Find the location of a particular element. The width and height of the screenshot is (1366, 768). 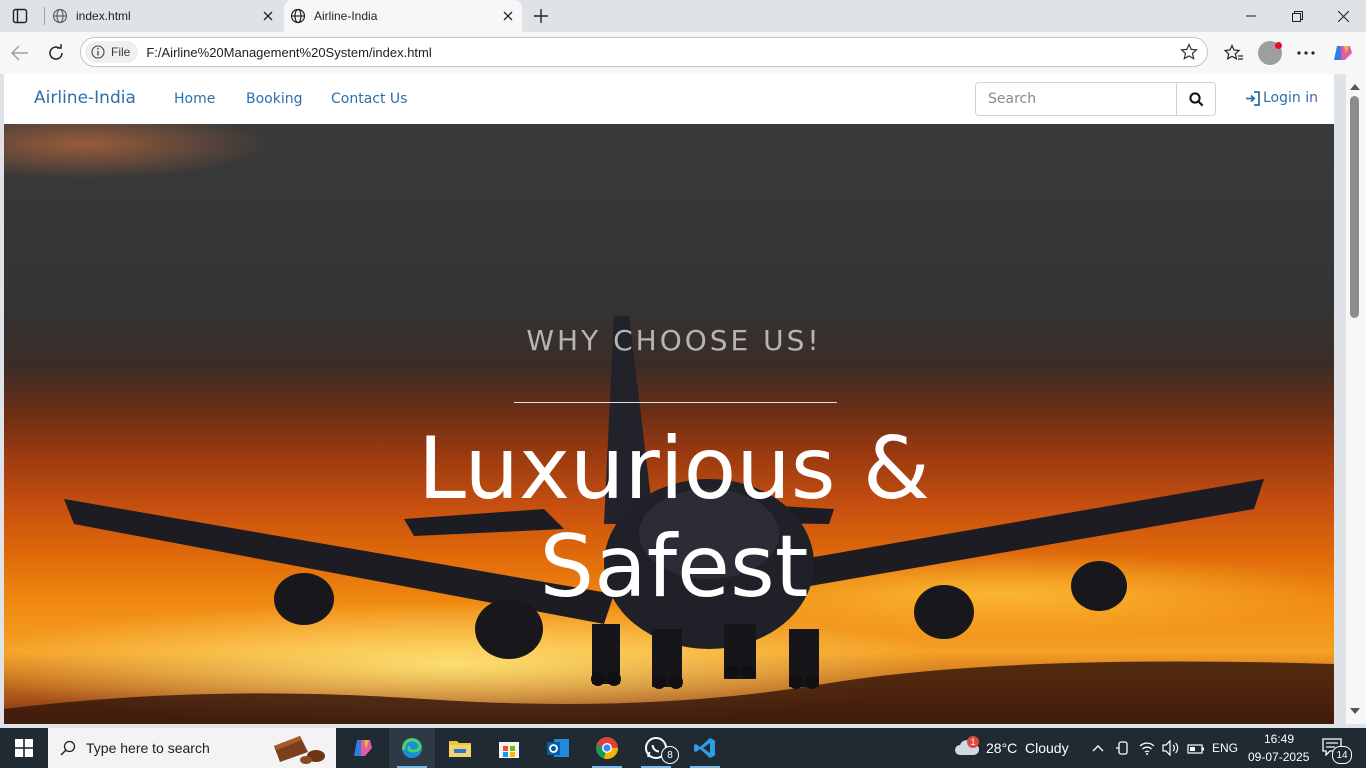

browser-tab-airline-india: Airline-India is located at coordinates (403, 16).